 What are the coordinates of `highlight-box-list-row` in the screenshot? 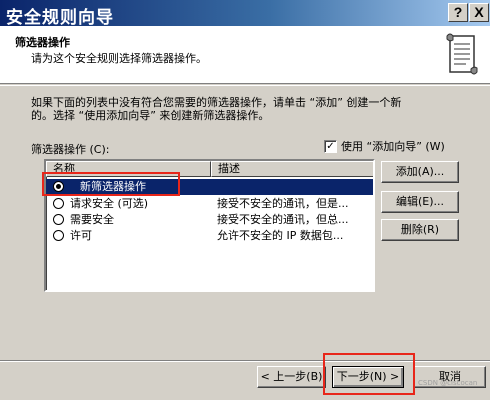 It's located at (111, 184).